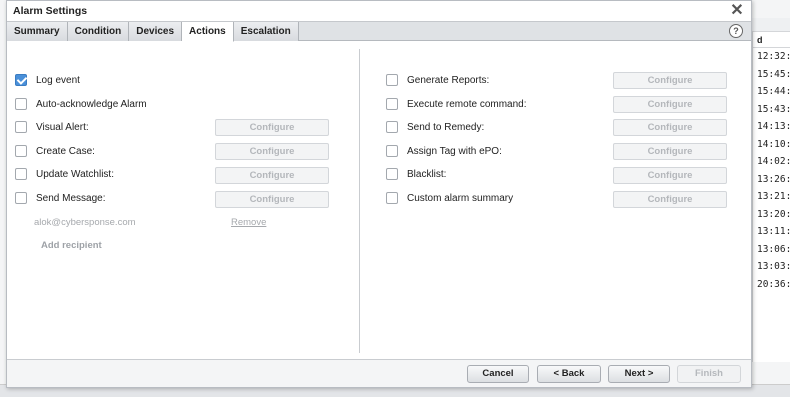 The image size is (790, 397). What do you see at coordinates (670, 175) in the screenshot?
I see `blacklist-configure-button: Configure` at bounding box center [670, 175].